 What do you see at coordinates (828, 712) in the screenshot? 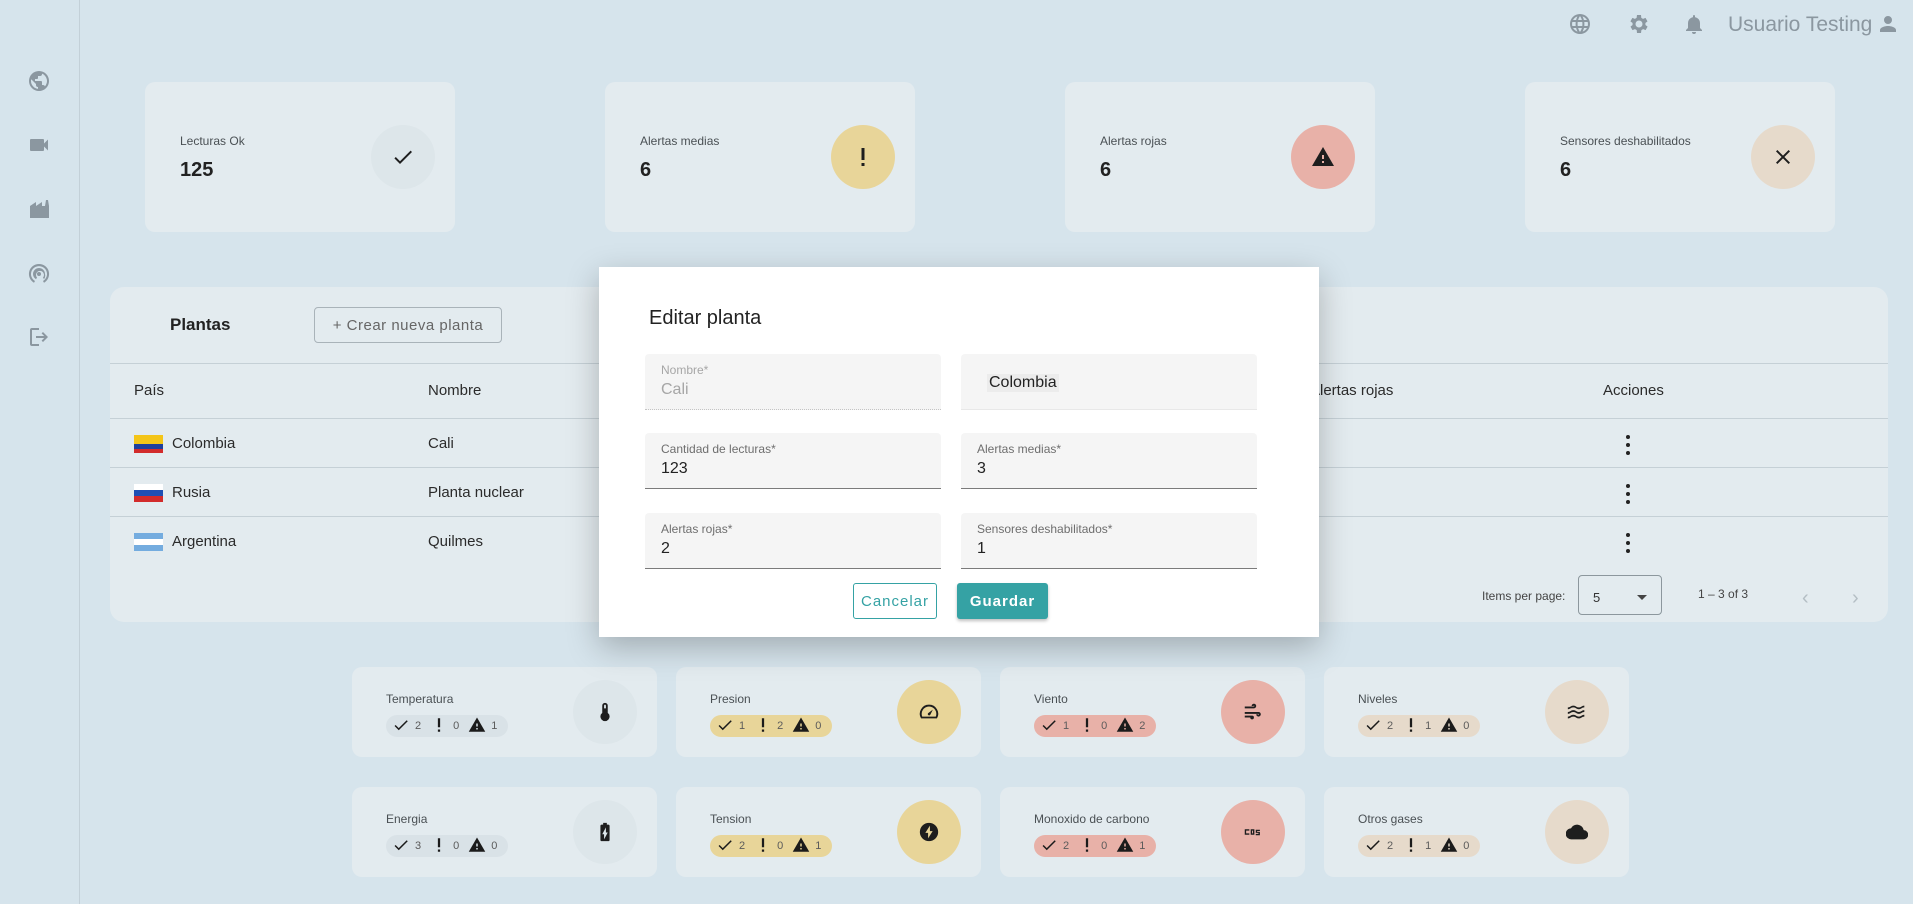
I see `sensor-card-presion: Presion 1 2 0` at bounding box center [828, 712].